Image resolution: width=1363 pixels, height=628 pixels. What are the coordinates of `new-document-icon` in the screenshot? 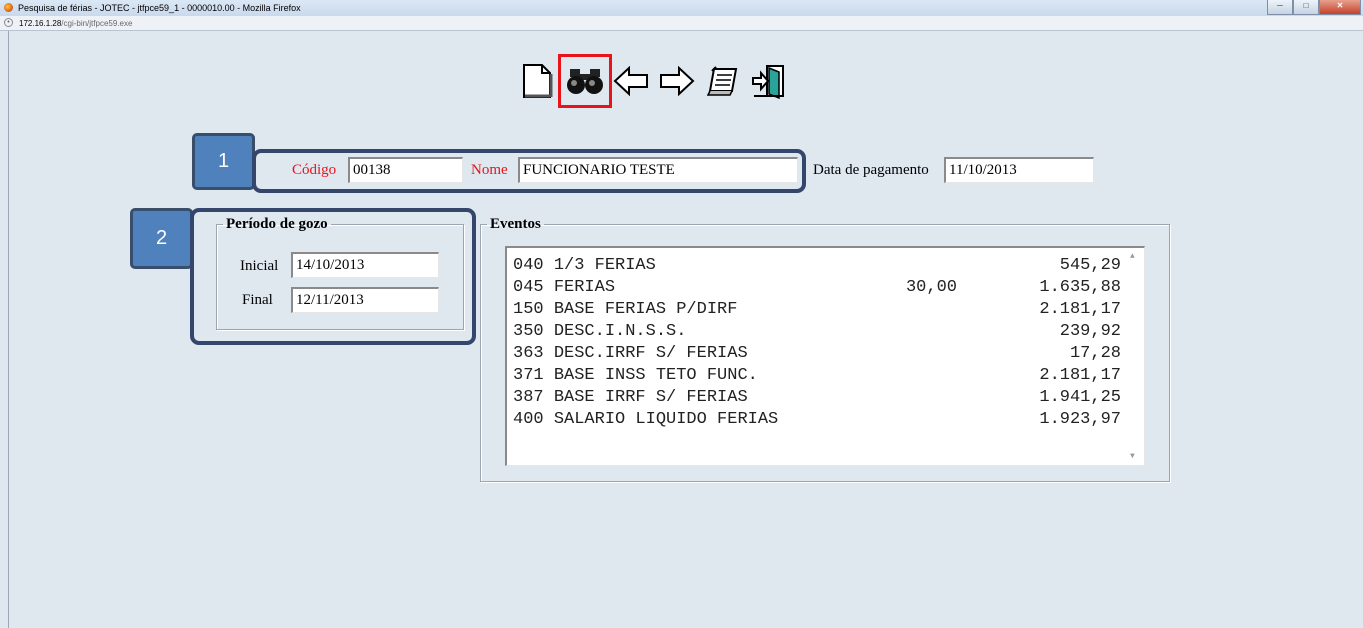 It's located at (538, 81).